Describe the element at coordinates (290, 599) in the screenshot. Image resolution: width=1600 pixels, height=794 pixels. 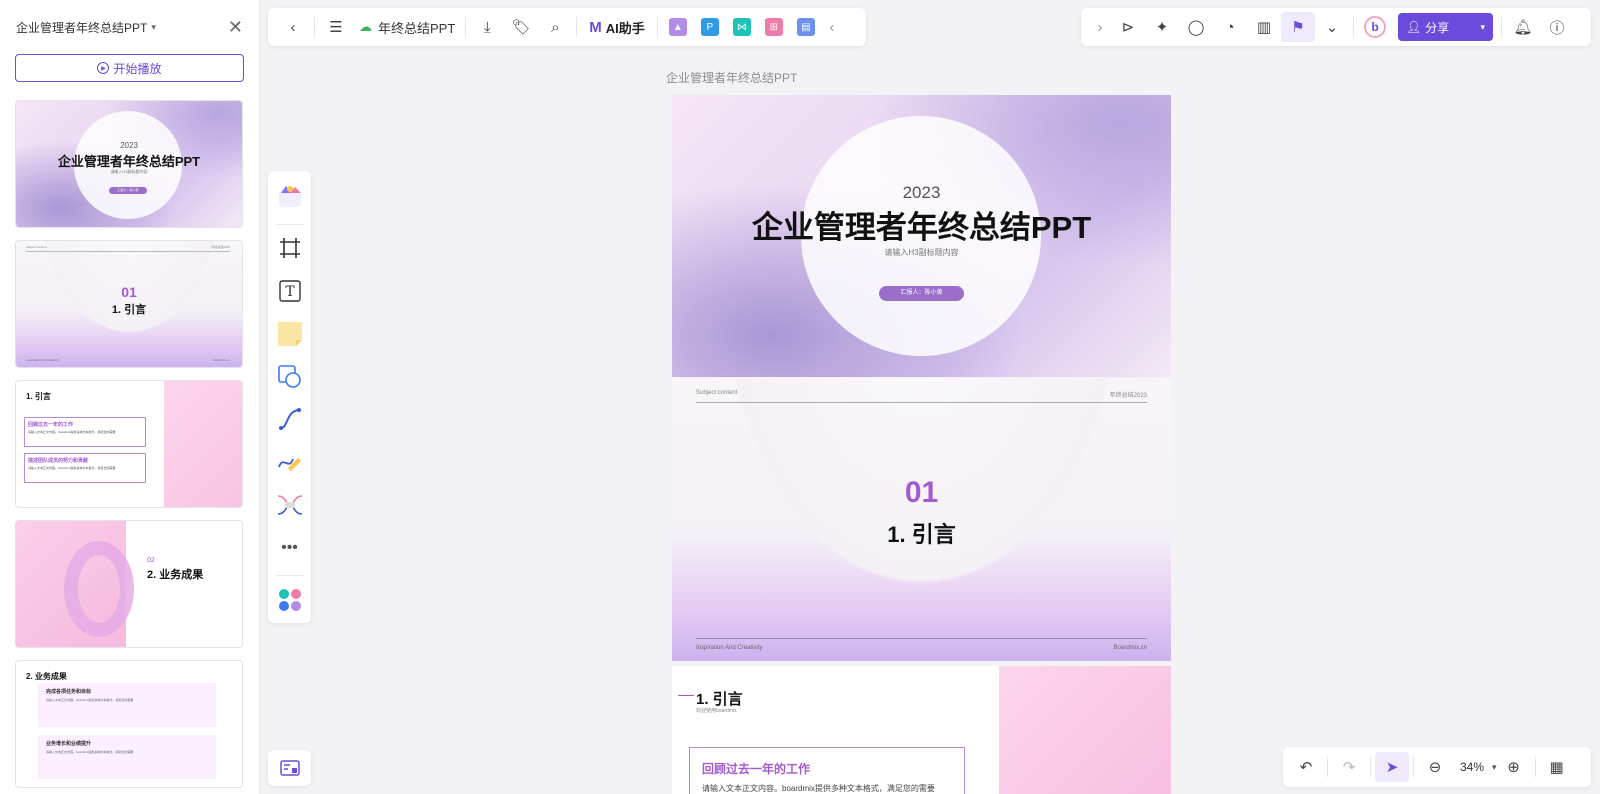
I see `apps-icon` at that location.